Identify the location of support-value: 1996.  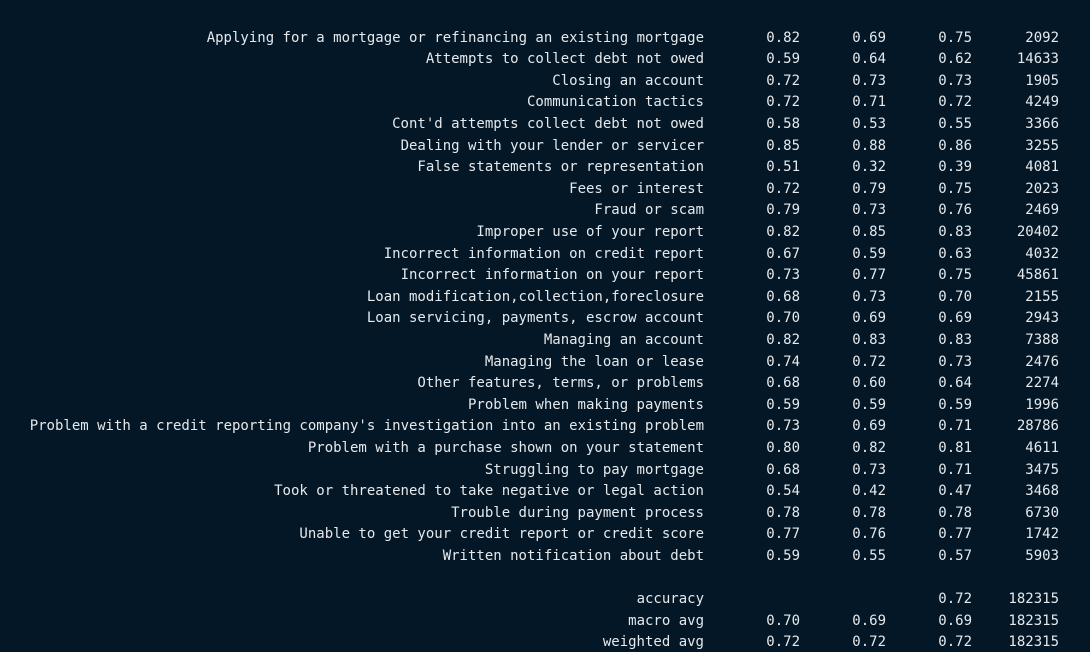
(1042, 404).